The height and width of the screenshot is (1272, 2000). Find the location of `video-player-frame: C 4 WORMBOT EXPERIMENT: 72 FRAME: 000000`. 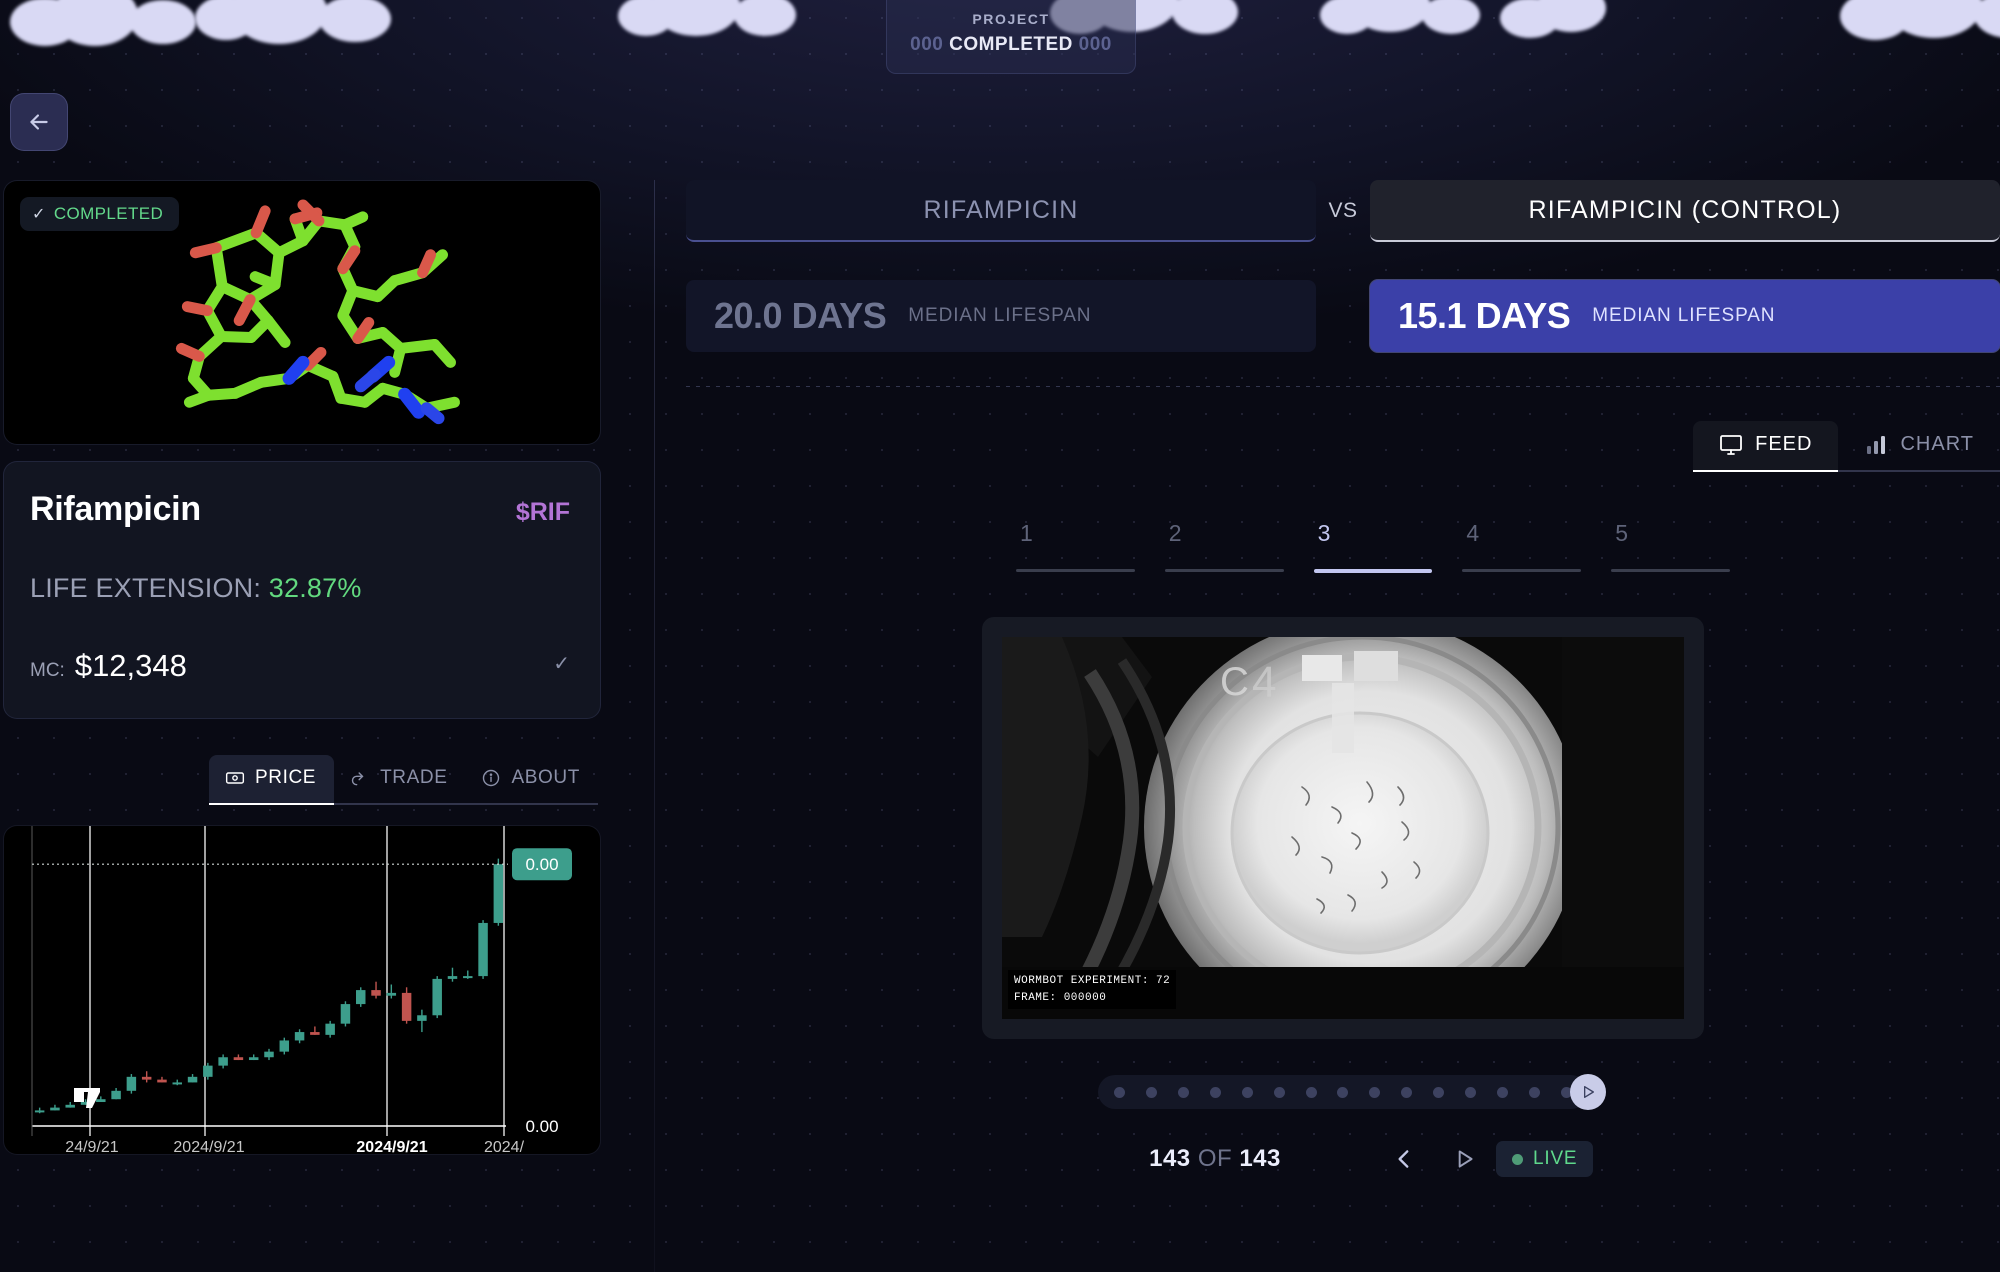

video-player-frame: C 4 WORMBOT EXPERIMENT: 72 FRAME: 000000 is located at coordinates (1343, 828).